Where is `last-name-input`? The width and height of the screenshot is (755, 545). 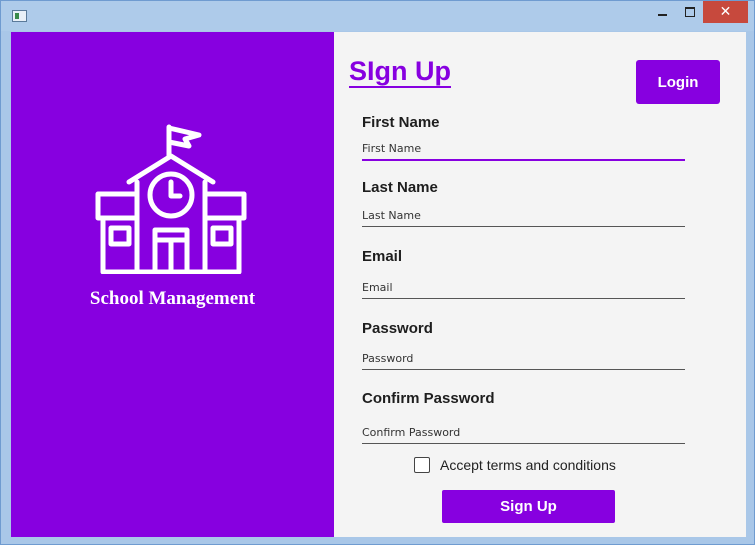
last-name-input is located at coordinates (523, 215).